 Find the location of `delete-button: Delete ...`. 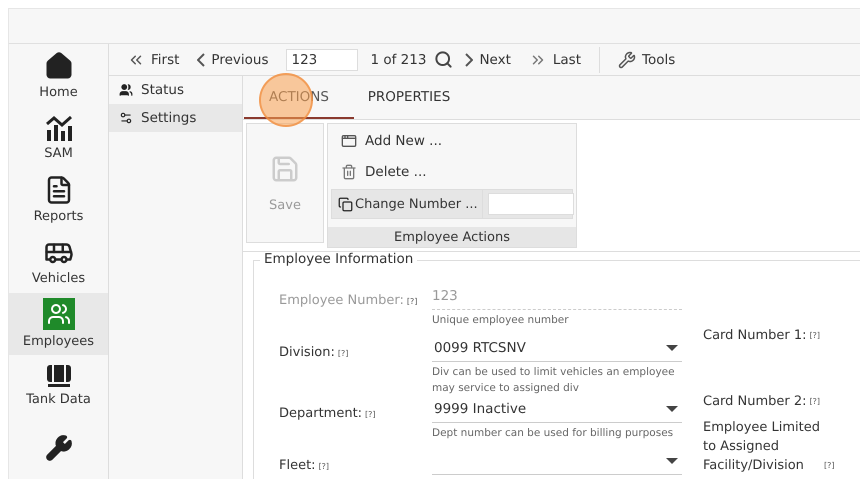

delete-button: Delete ... is located at coordinates (452, 172).